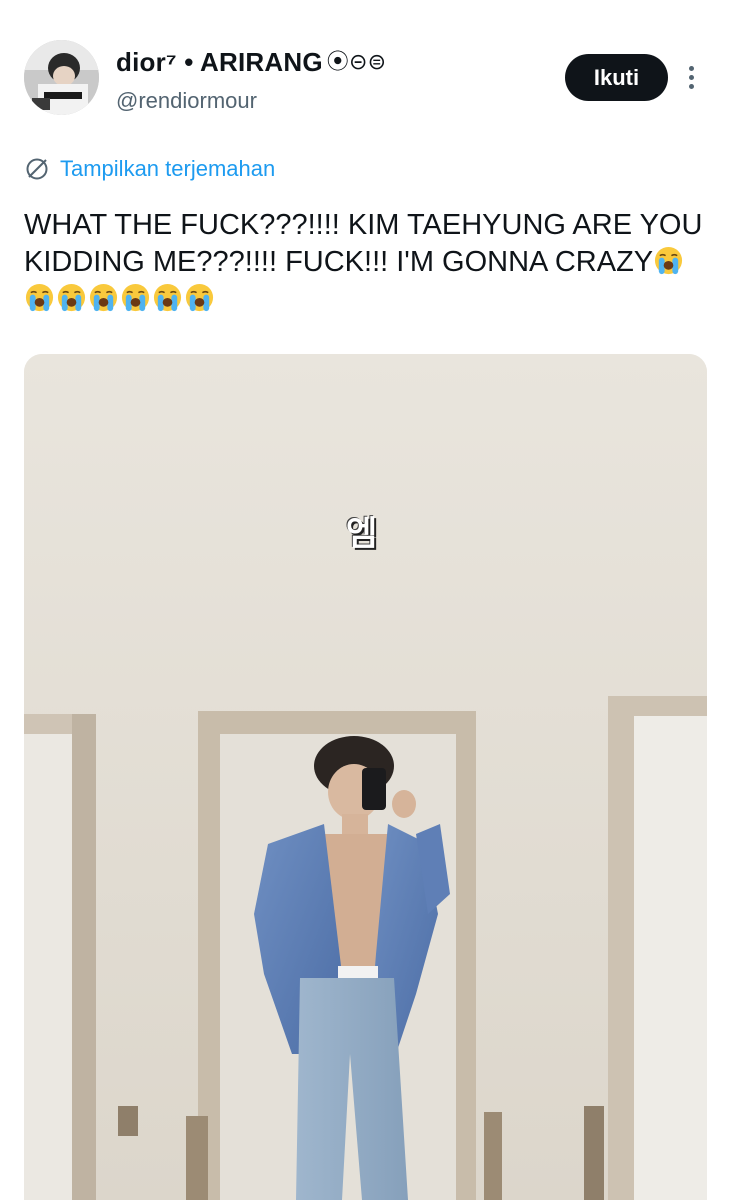 Image resolution: width=731 pixels, height=1200 pixels. I want to click on avatar, so click(61, 77).